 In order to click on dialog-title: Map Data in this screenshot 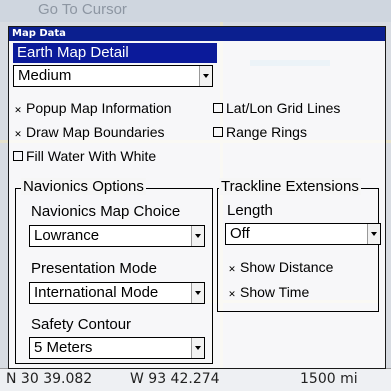, I will do `click(197, 34)`.